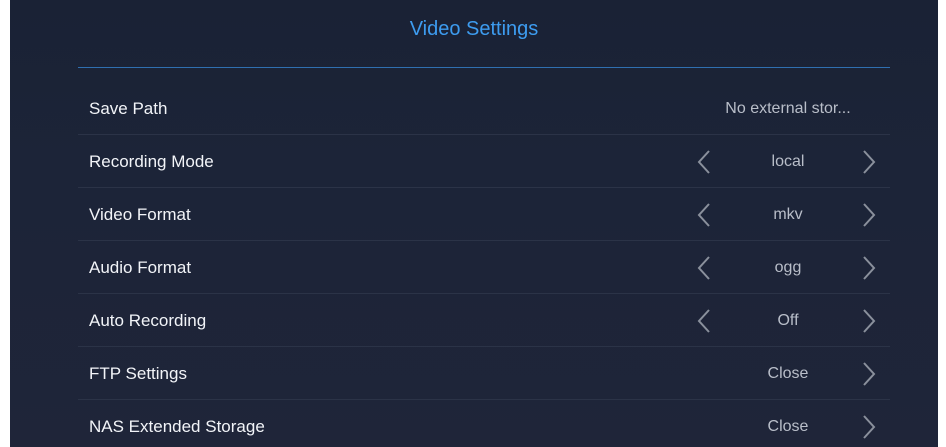 The image size is (946, 447). What do you see at coordinates (484, 423) in the screenshot?
I see `setting-row-nas-extended-storage: NAS Extended Storage Close` at bounding box center [484, 423].